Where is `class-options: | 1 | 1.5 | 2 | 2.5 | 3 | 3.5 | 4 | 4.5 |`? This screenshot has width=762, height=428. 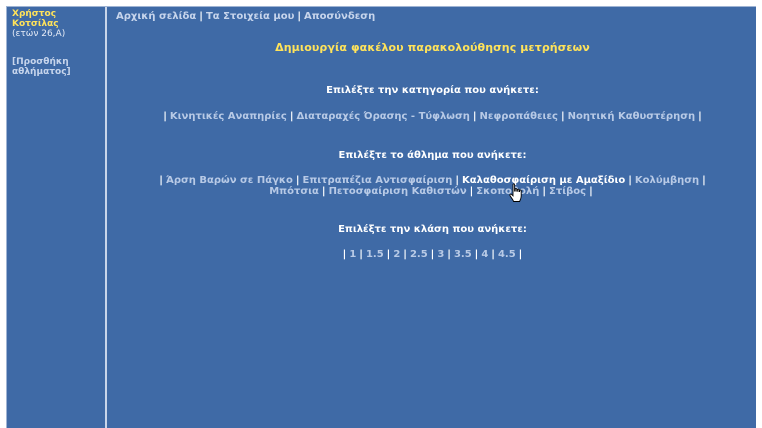 class-options: | 1 | 1.5 | 2 | 2.5 | 3 | 3.5 | 4 | 4.5 | is located at coordinates (432, 254).